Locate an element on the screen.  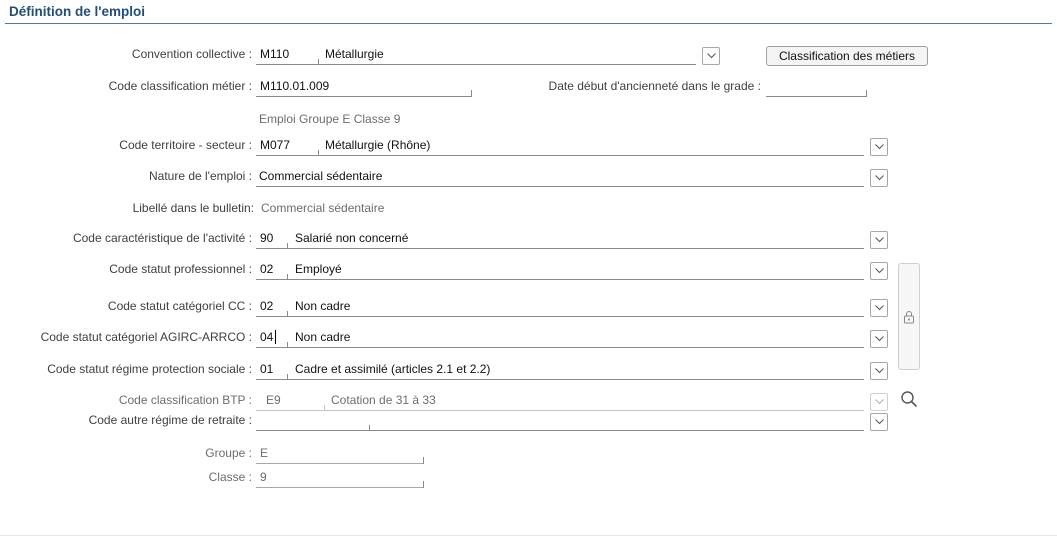
anciennete-field is located at coordinates (816, 93).